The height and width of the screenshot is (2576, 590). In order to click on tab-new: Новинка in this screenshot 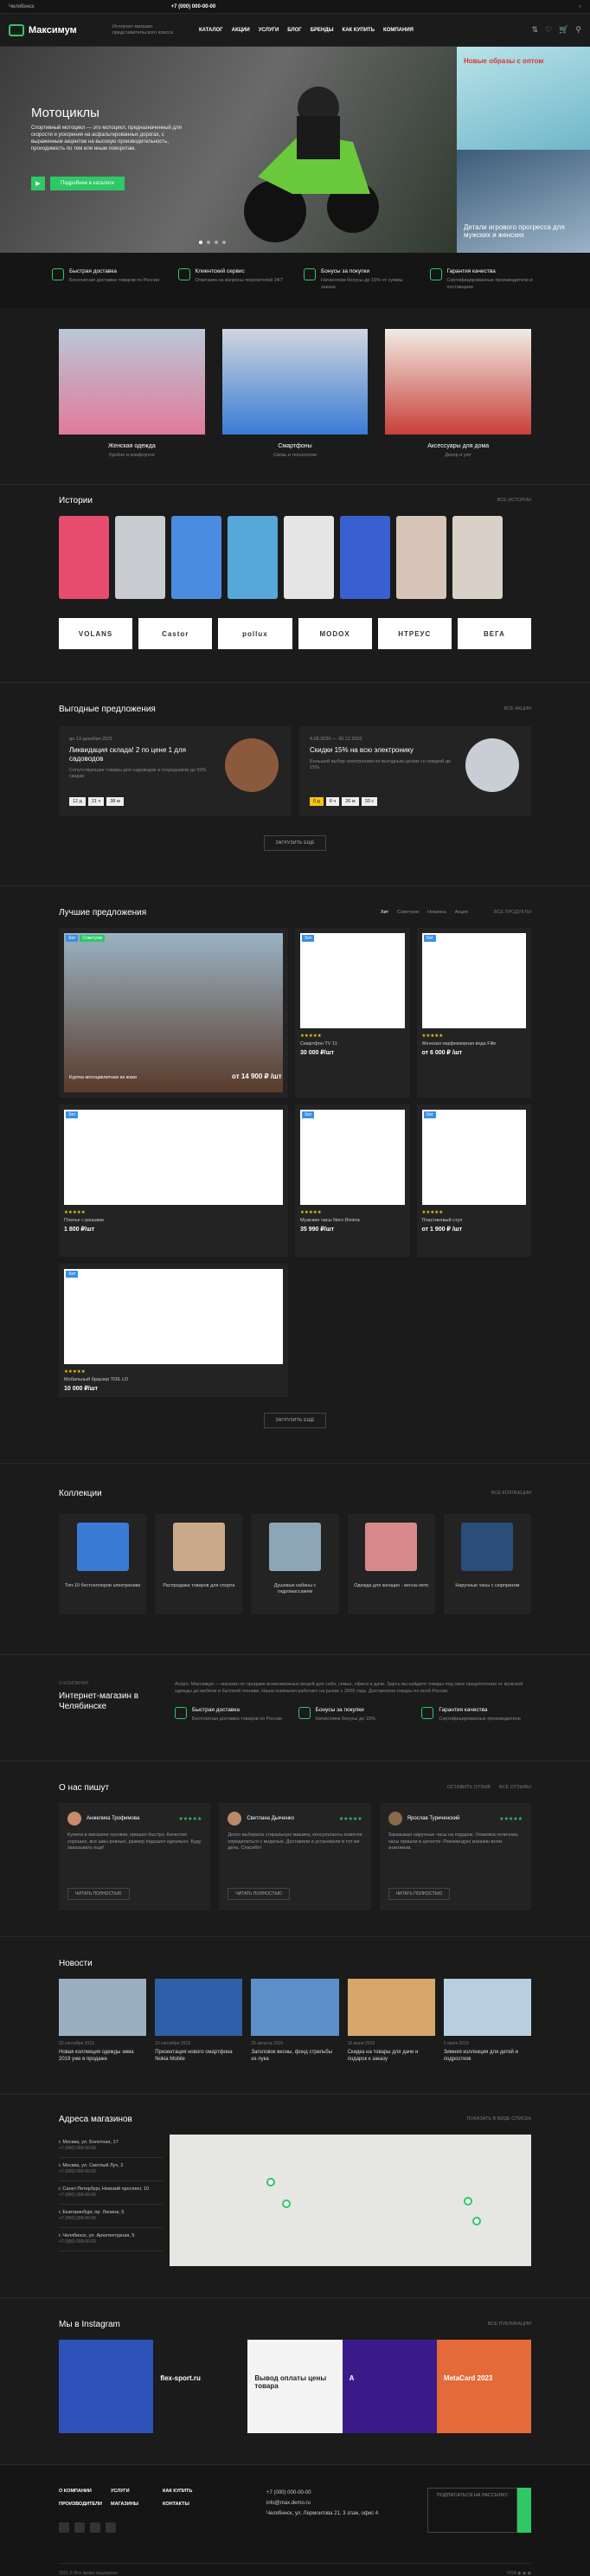, I will do `click(436, 912)`.